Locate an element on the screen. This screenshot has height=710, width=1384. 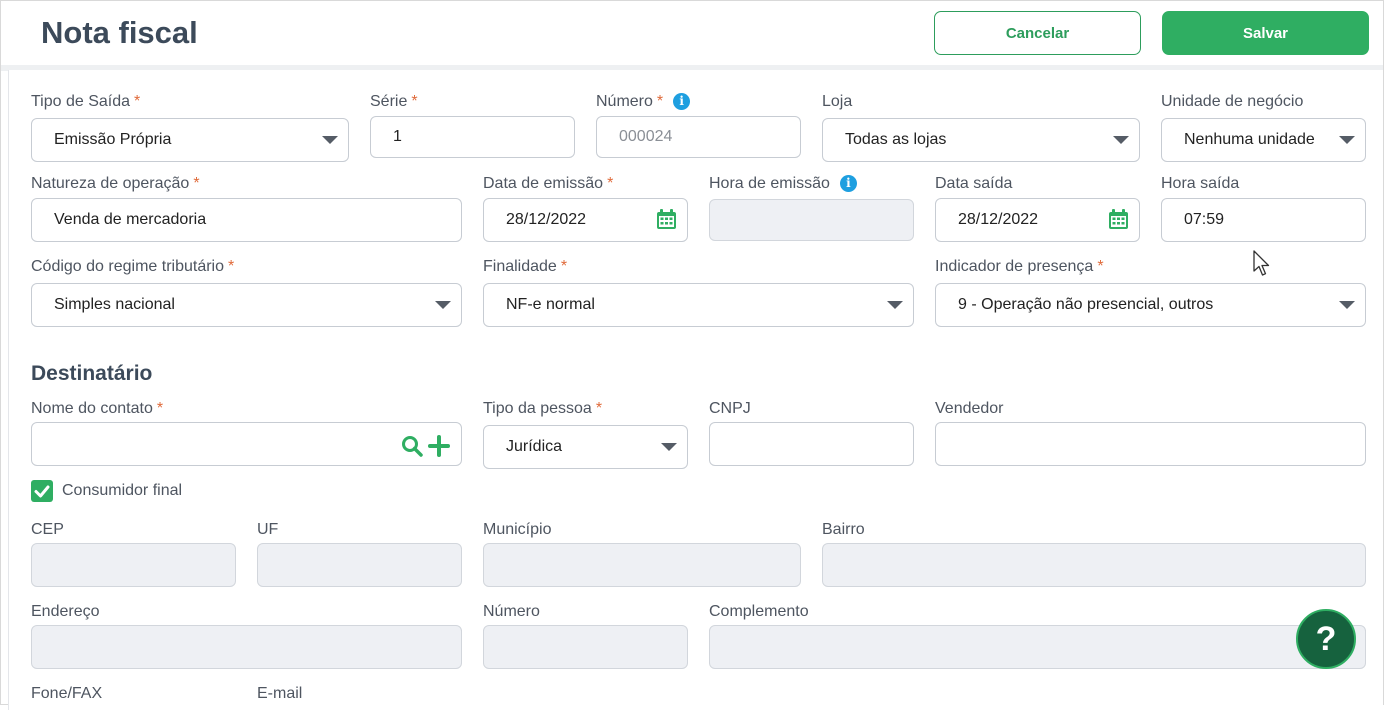
finalidade-value: NF-e normal is located at coordinates (550, 304).